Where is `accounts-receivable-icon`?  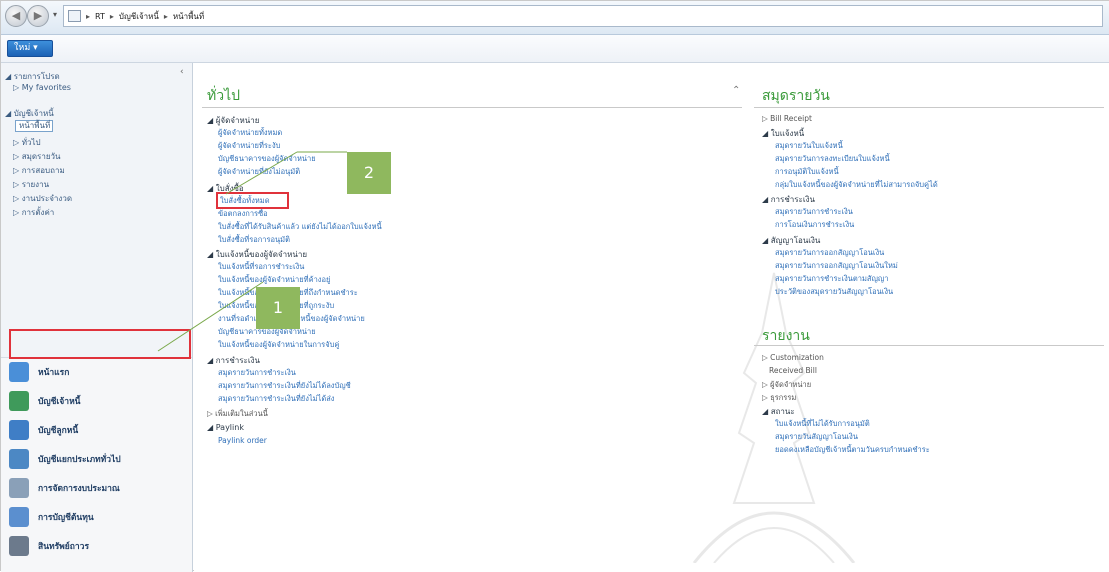
accounts-receivable-icon is located at coordinates (19, 430).